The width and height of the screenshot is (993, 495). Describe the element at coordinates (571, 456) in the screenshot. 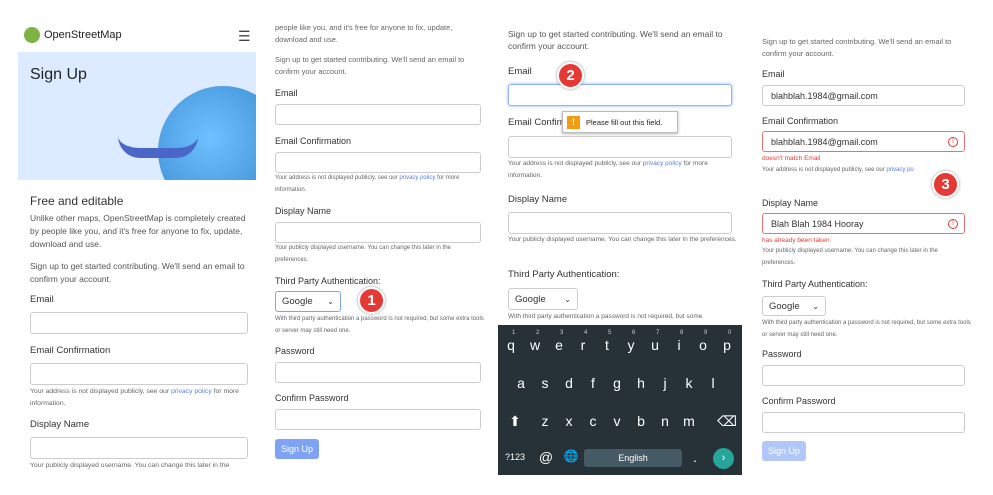

I see `globe-icon: 🌐` at that location.